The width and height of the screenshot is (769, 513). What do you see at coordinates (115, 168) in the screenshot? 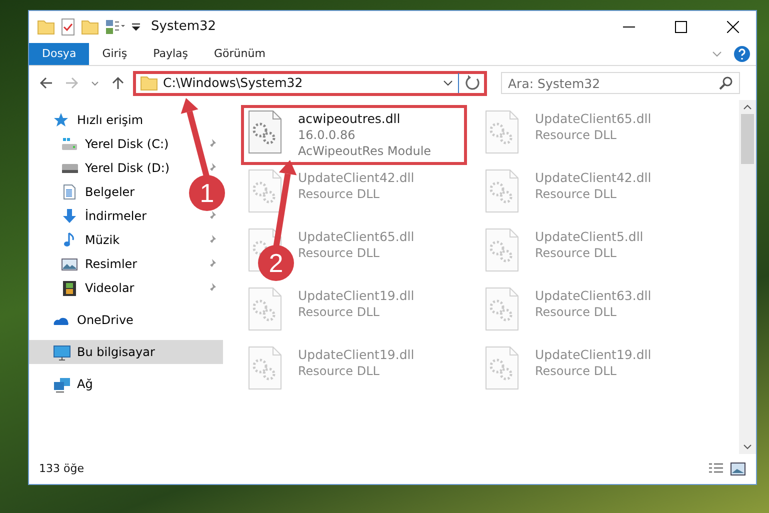
I see `sidebar-item: Yerel Disk (D:)` at bounding box center [115, 168].